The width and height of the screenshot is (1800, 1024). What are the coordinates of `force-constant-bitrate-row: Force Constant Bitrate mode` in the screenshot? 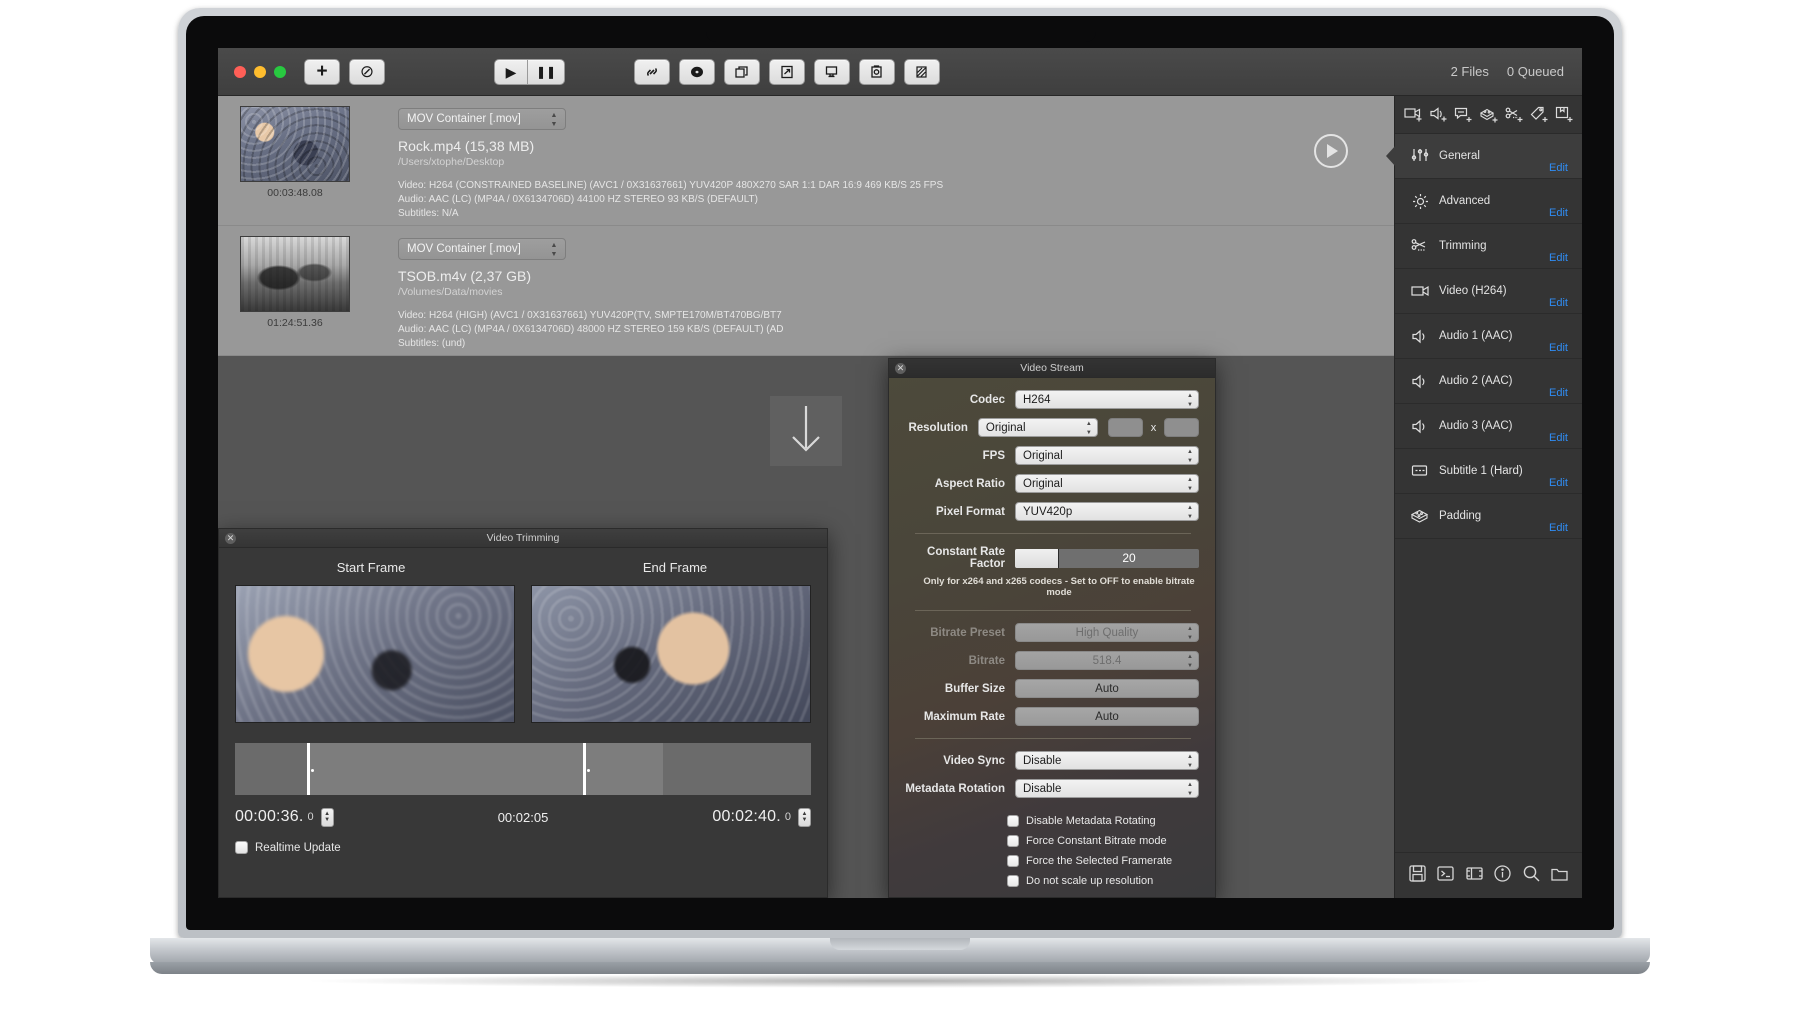 It's located at (1103, 841).